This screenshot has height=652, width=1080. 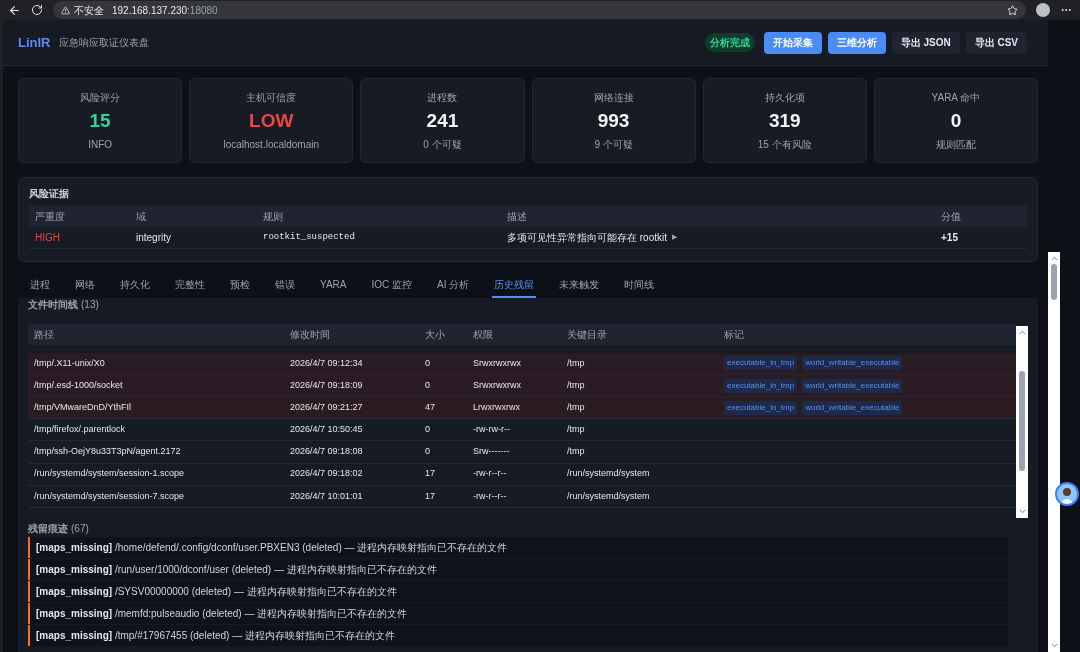 I want to click on tab: 持久化, so click(x=135, y=285).